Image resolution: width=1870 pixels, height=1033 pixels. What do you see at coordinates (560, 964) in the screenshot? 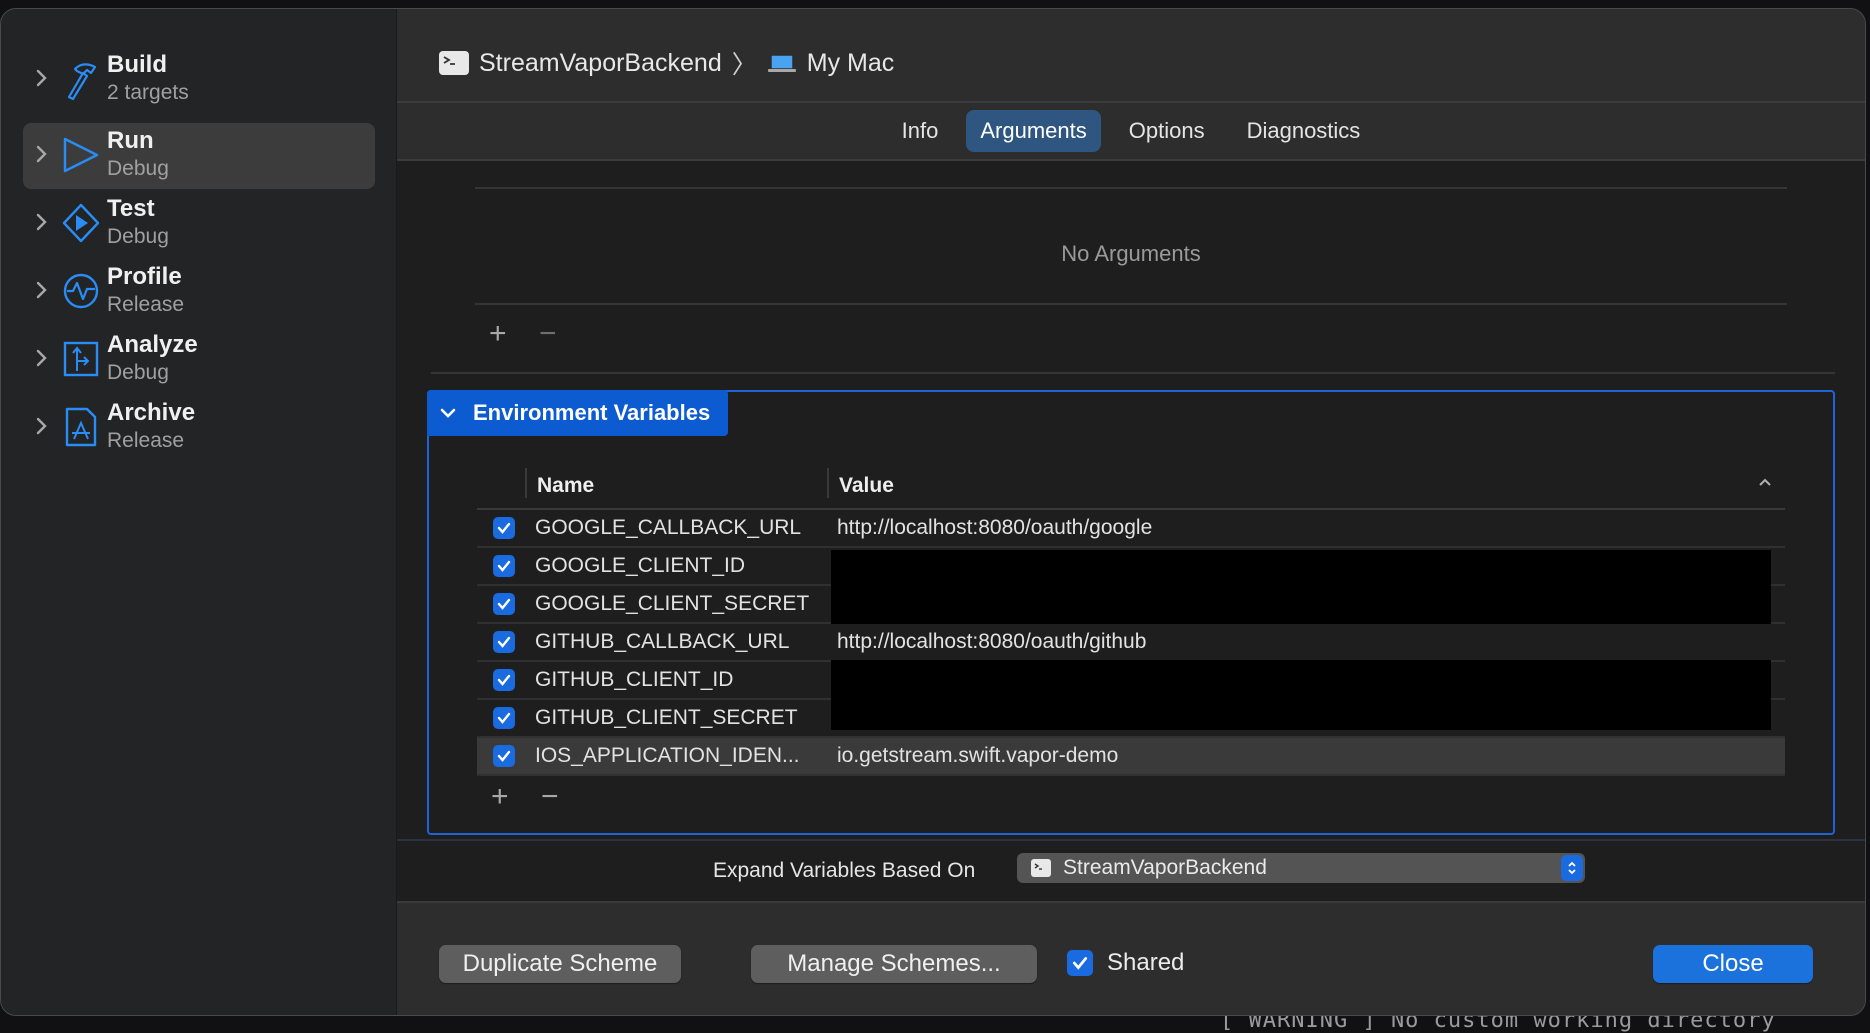
I see `duplicate-scheme-button: Duplicate Scheme` at bounding box center [560, 964].